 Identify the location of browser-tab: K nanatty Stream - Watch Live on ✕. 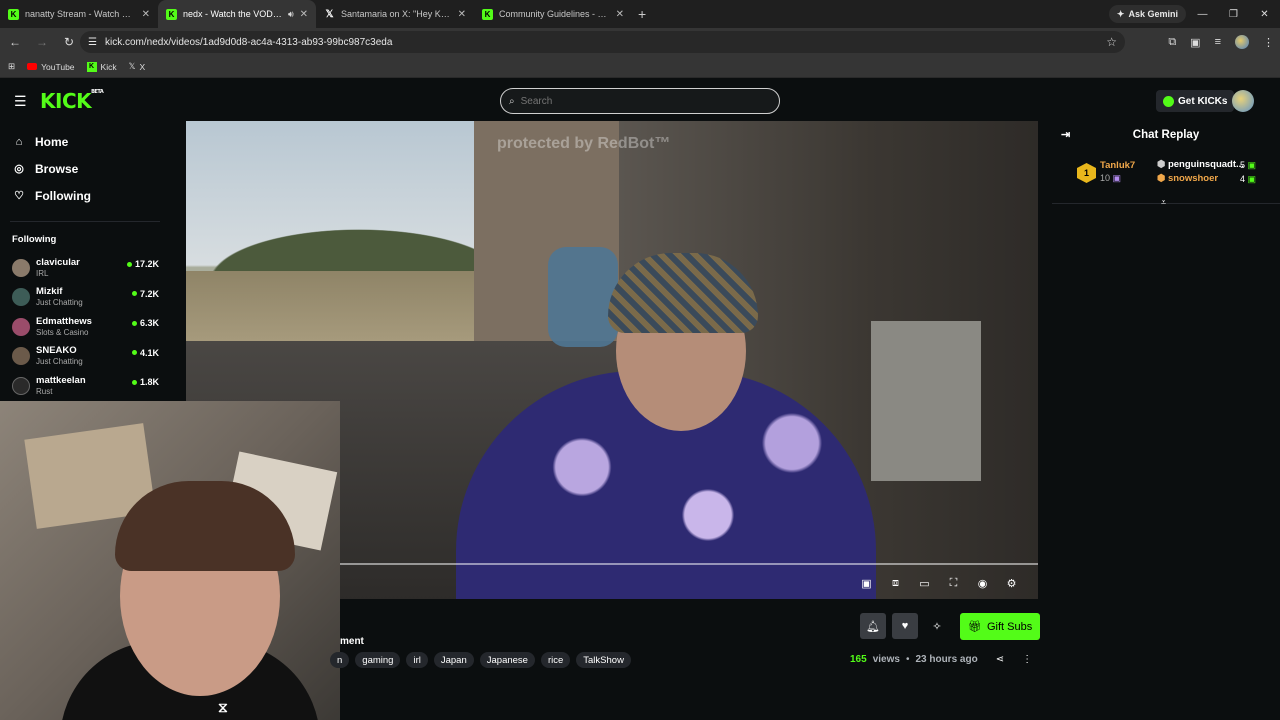
(79, 14).